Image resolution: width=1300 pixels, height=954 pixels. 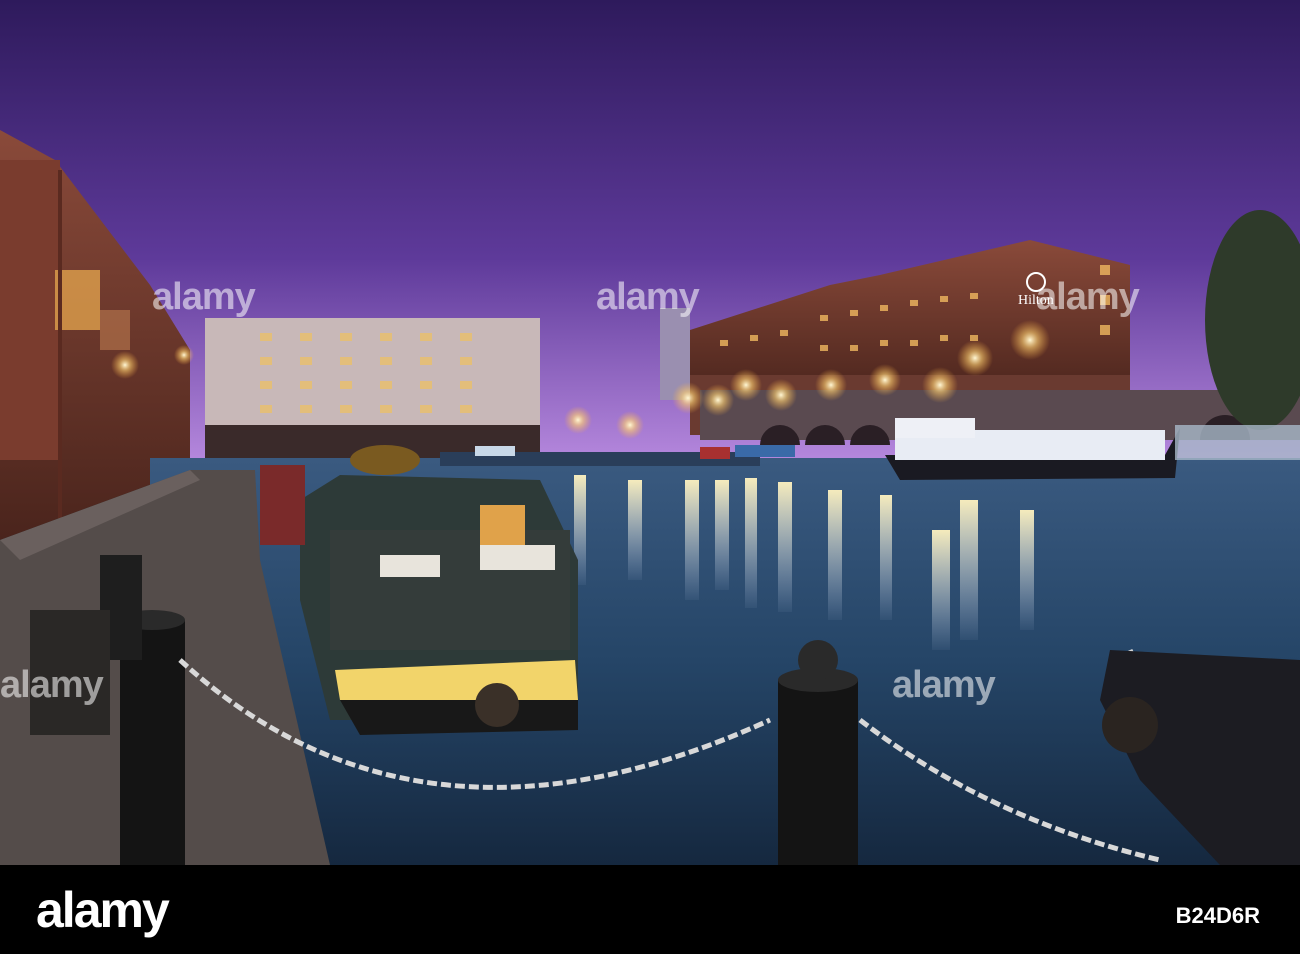 I want to click on narrowboat, so click(x=439, y=590).